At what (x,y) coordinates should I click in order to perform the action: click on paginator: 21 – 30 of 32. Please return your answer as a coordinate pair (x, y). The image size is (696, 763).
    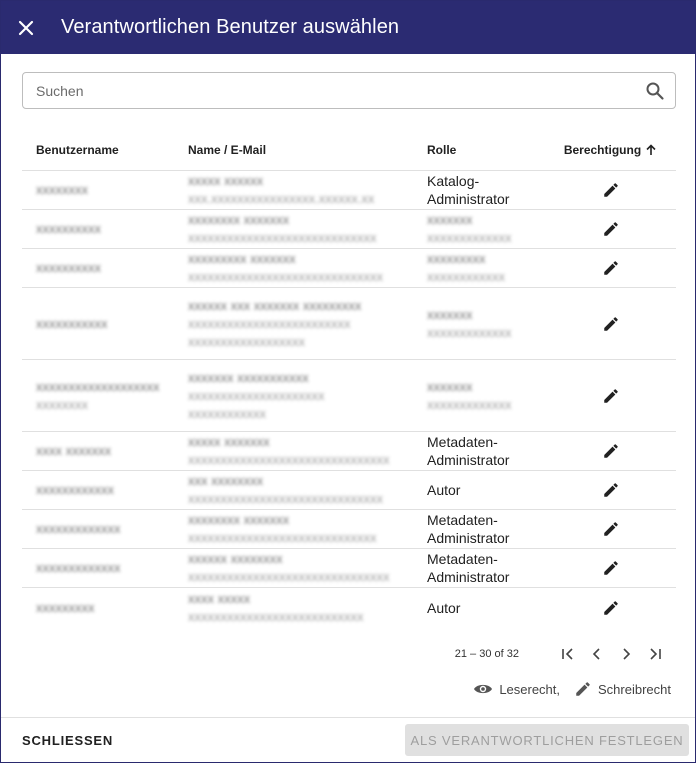
    Looking at the image, I should click on (348, 654).